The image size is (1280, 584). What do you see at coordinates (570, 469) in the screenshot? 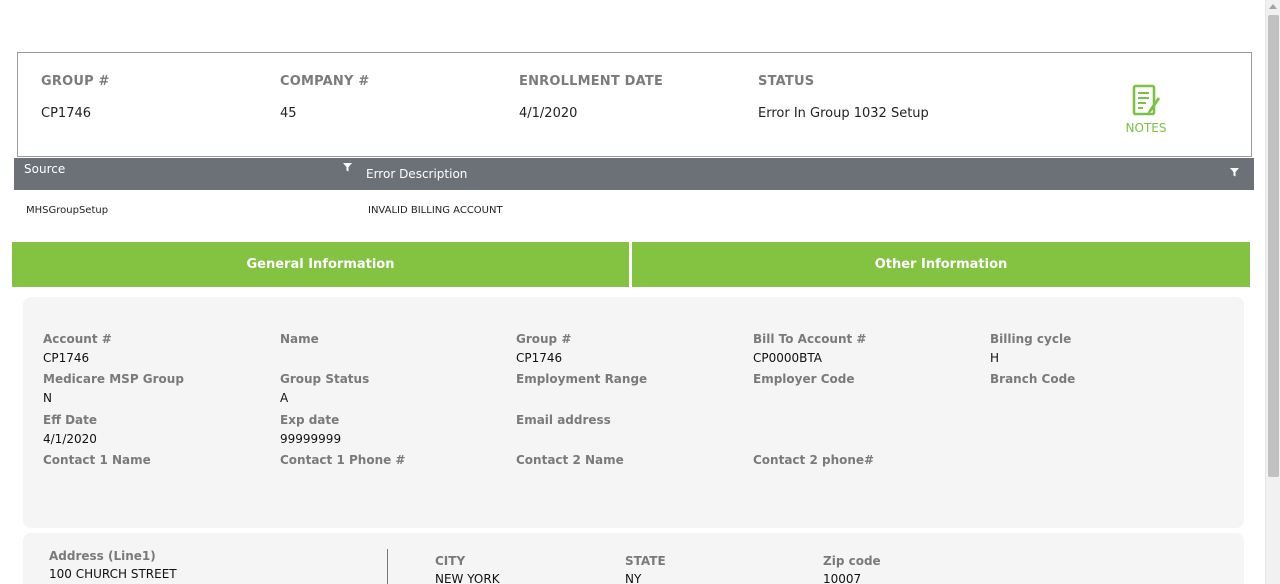
I see `contact-2-name-field: Contact 2 Name` at bounding box center [570, 469].